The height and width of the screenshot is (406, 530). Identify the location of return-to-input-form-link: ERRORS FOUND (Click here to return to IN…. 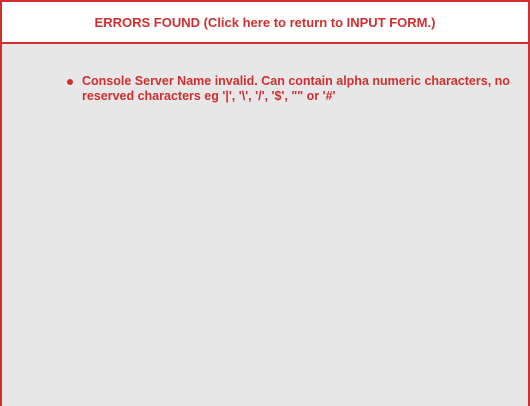
(265, 22).